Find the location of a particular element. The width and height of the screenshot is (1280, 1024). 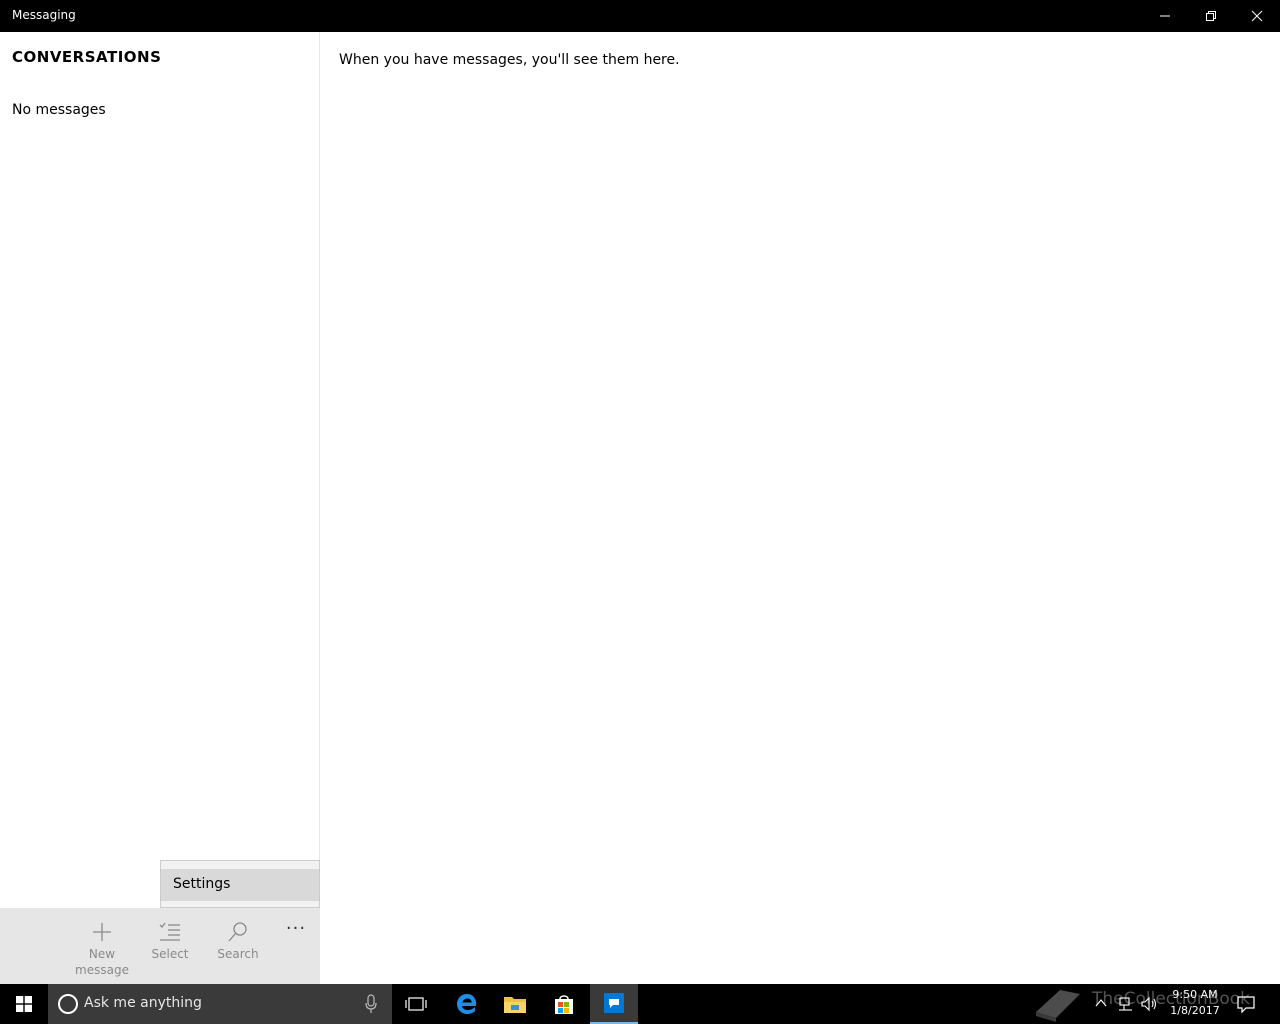

windows-logo-icon is located at coordinates (24, 1004).